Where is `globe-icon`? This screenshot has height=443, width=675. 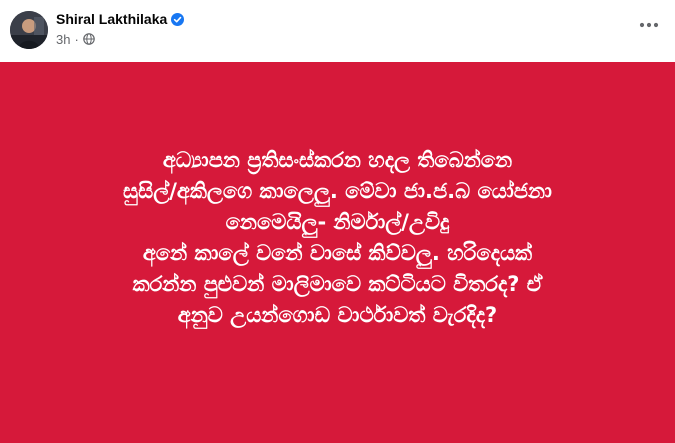 globe-icon is located at coordinates (89, 39).